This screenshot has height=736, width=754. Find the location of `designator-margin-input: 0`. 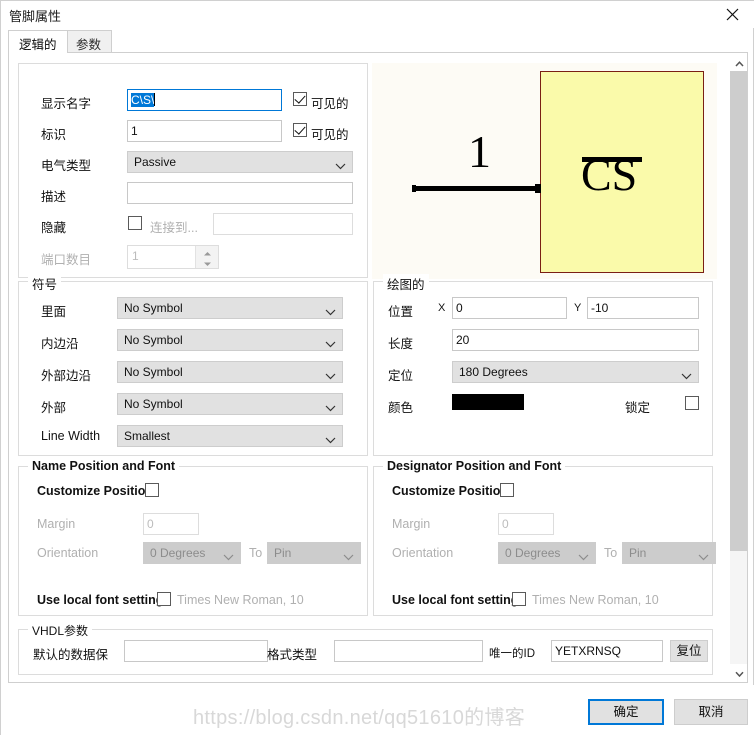

designator-margin-input: 0 is located at coordinates (526, 524).